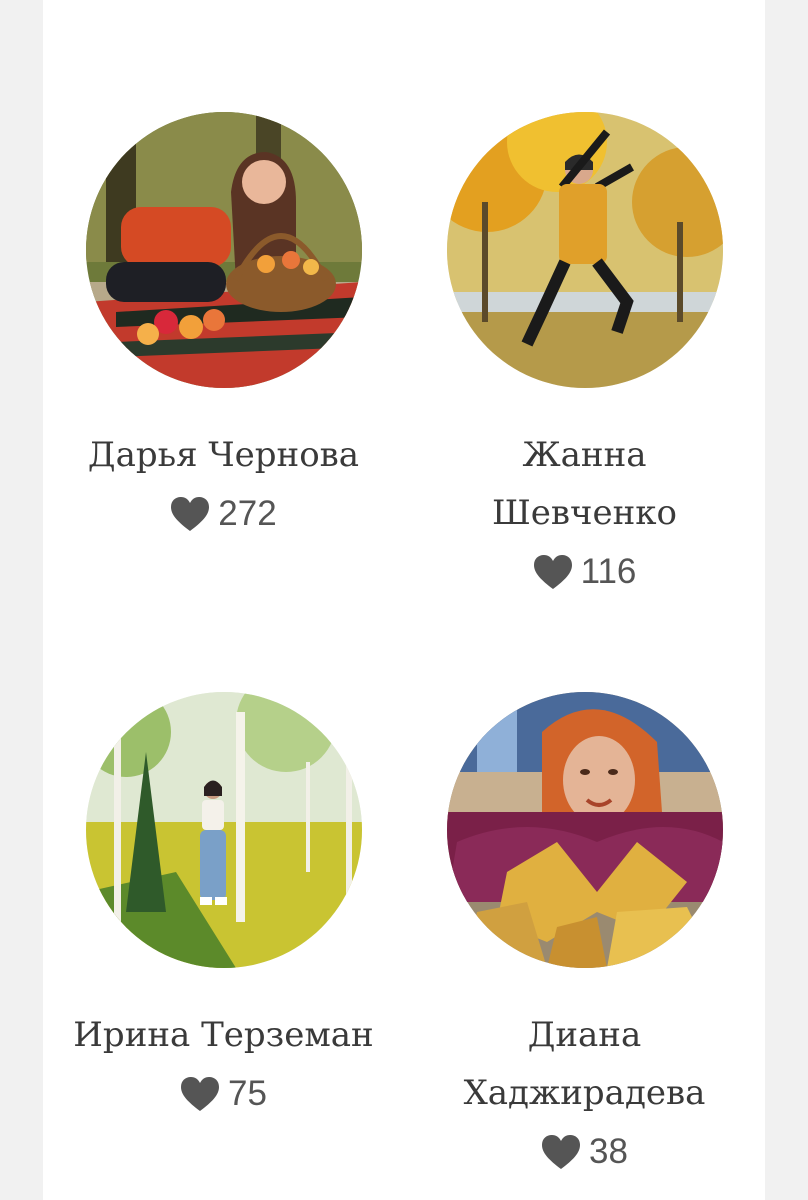  I want to click on profile-name-line: Ирина Терземан, so click(223, 1035).